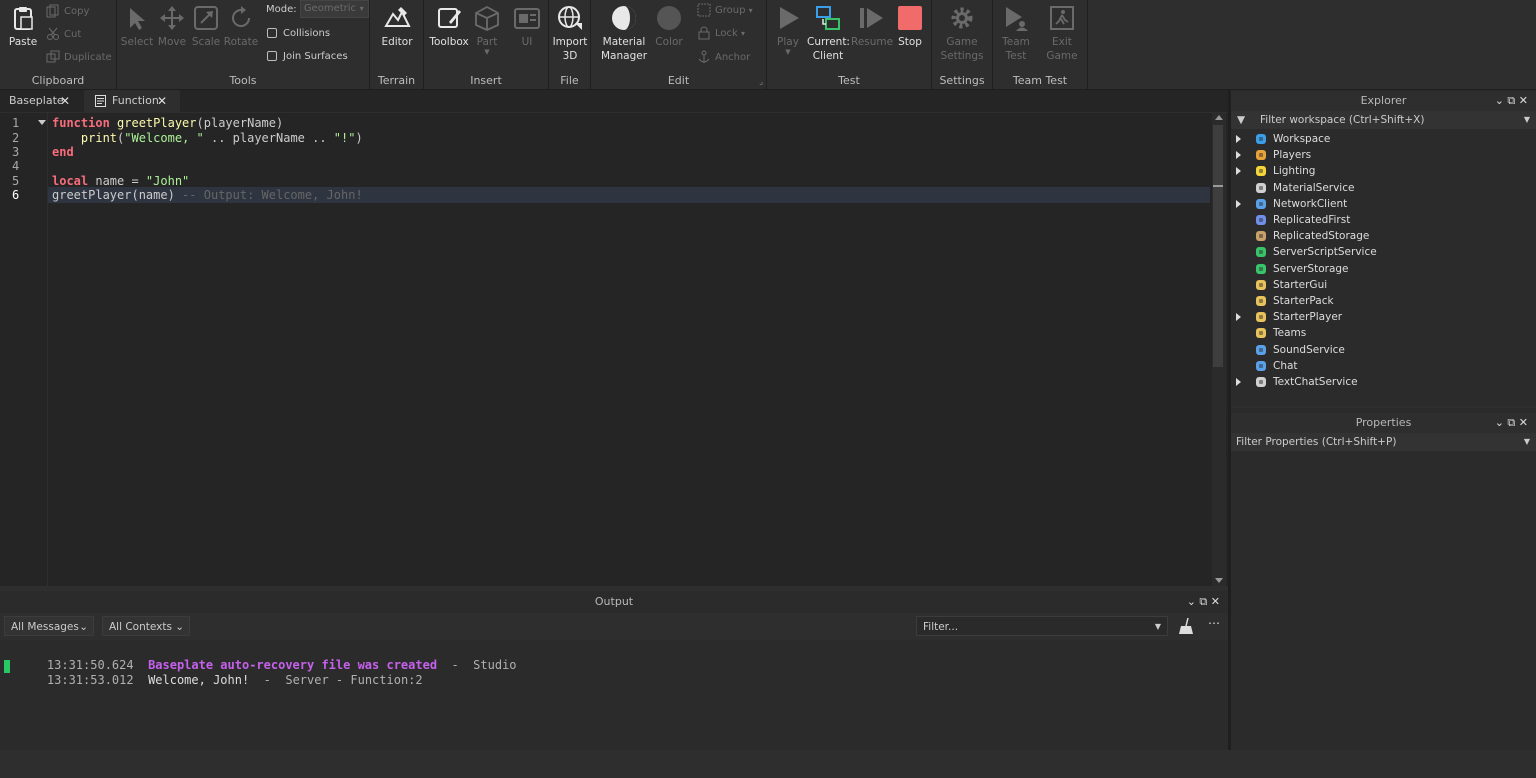 The height and width of the screenshot is (778, 1536). What do you see at coordinates (962, 33) in the screenshot?
I see `game-settings-button: Game Settings` at bounding box center [962, 33].